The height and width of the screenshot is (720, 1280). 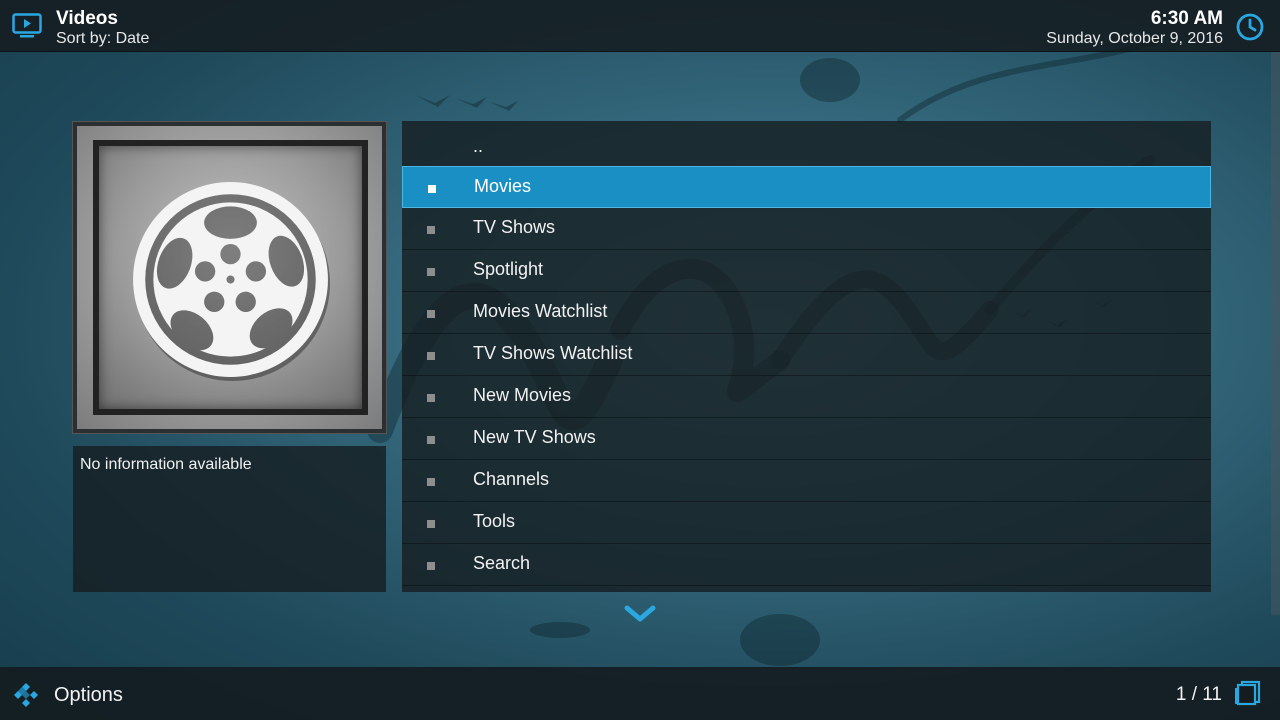 What do you see at coordinates (1275, 333) in the screenshot?
I see `scrollbar-thumb` at bounding box center [1275, 333].